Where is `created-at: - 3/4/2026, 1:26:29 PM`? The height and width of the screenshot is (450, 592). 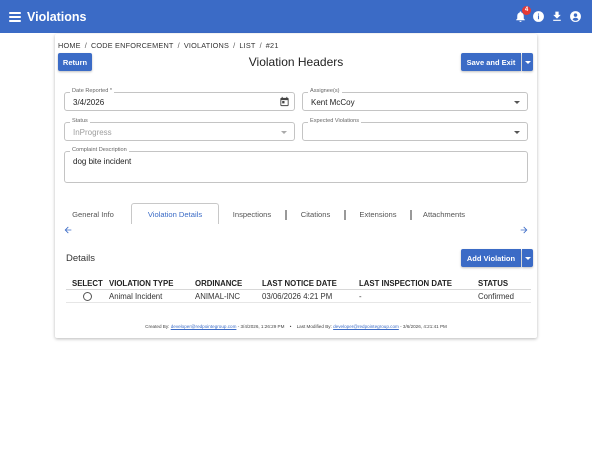
created-at: - 3/4/2026, 1:26:29 PM is located at coordinates (261, 326).